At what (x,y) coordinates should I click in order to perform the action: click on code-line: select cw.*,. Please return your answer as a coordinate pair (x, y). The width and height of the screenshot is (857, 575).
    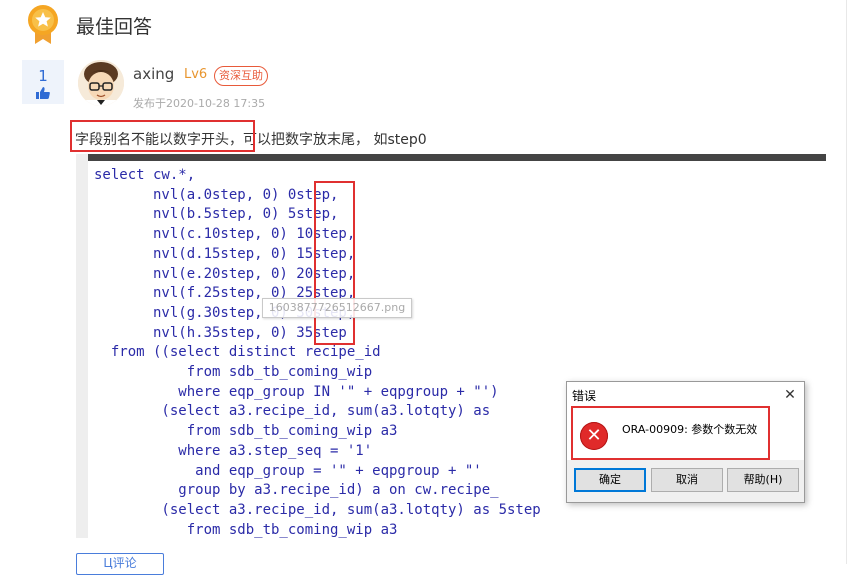
    Looking at the image, I should click on (145, 175).